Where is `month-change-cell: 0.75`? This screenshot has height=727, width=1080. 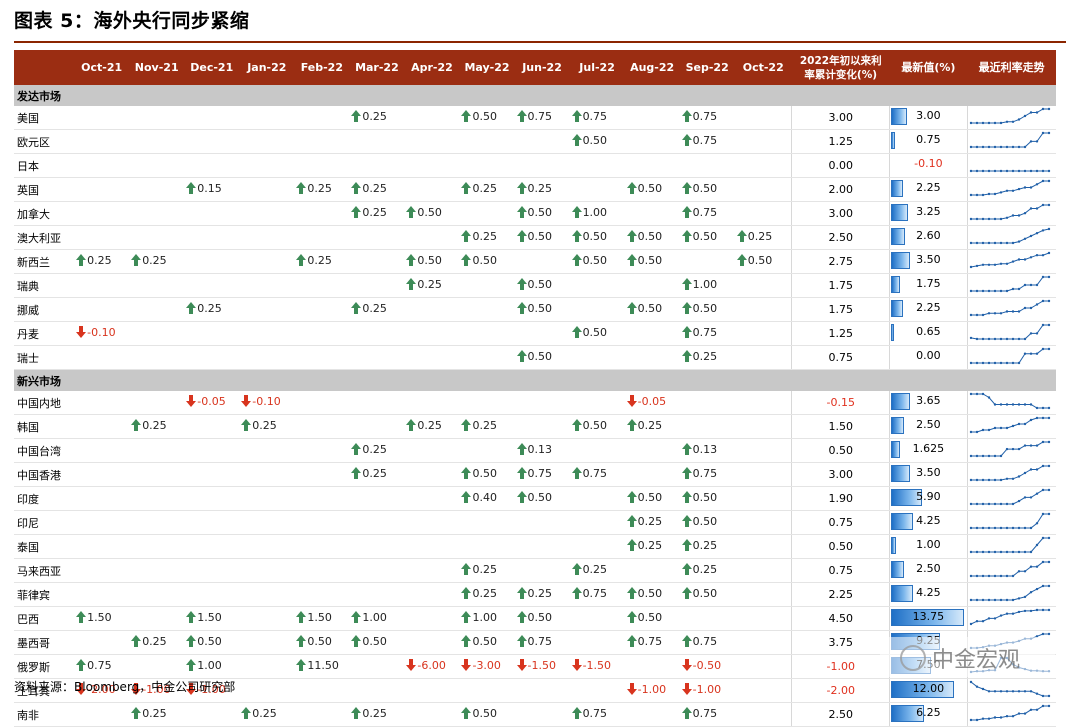 month-change-cell: 0.75 is located at coordinates (707, 118).